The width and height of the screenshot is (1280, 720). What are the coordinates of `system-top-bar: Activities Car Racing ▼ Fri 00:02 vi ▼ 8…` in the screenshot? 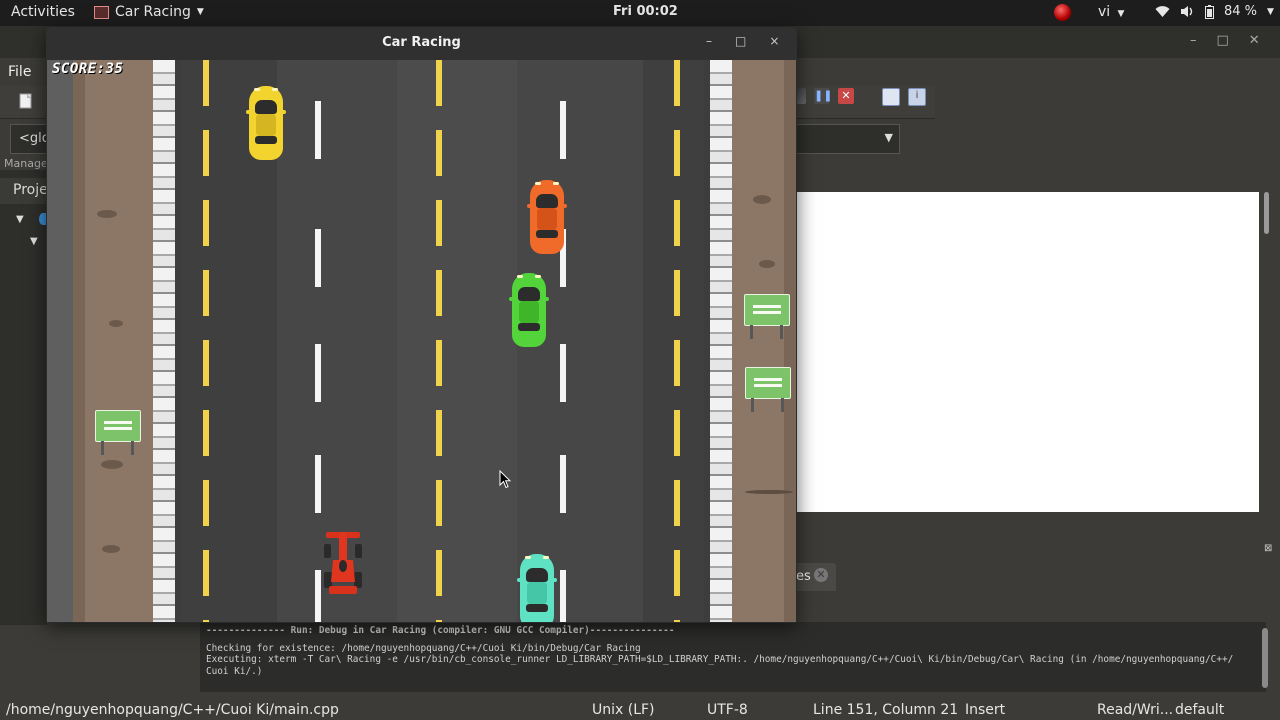 It's located at (640, 13).